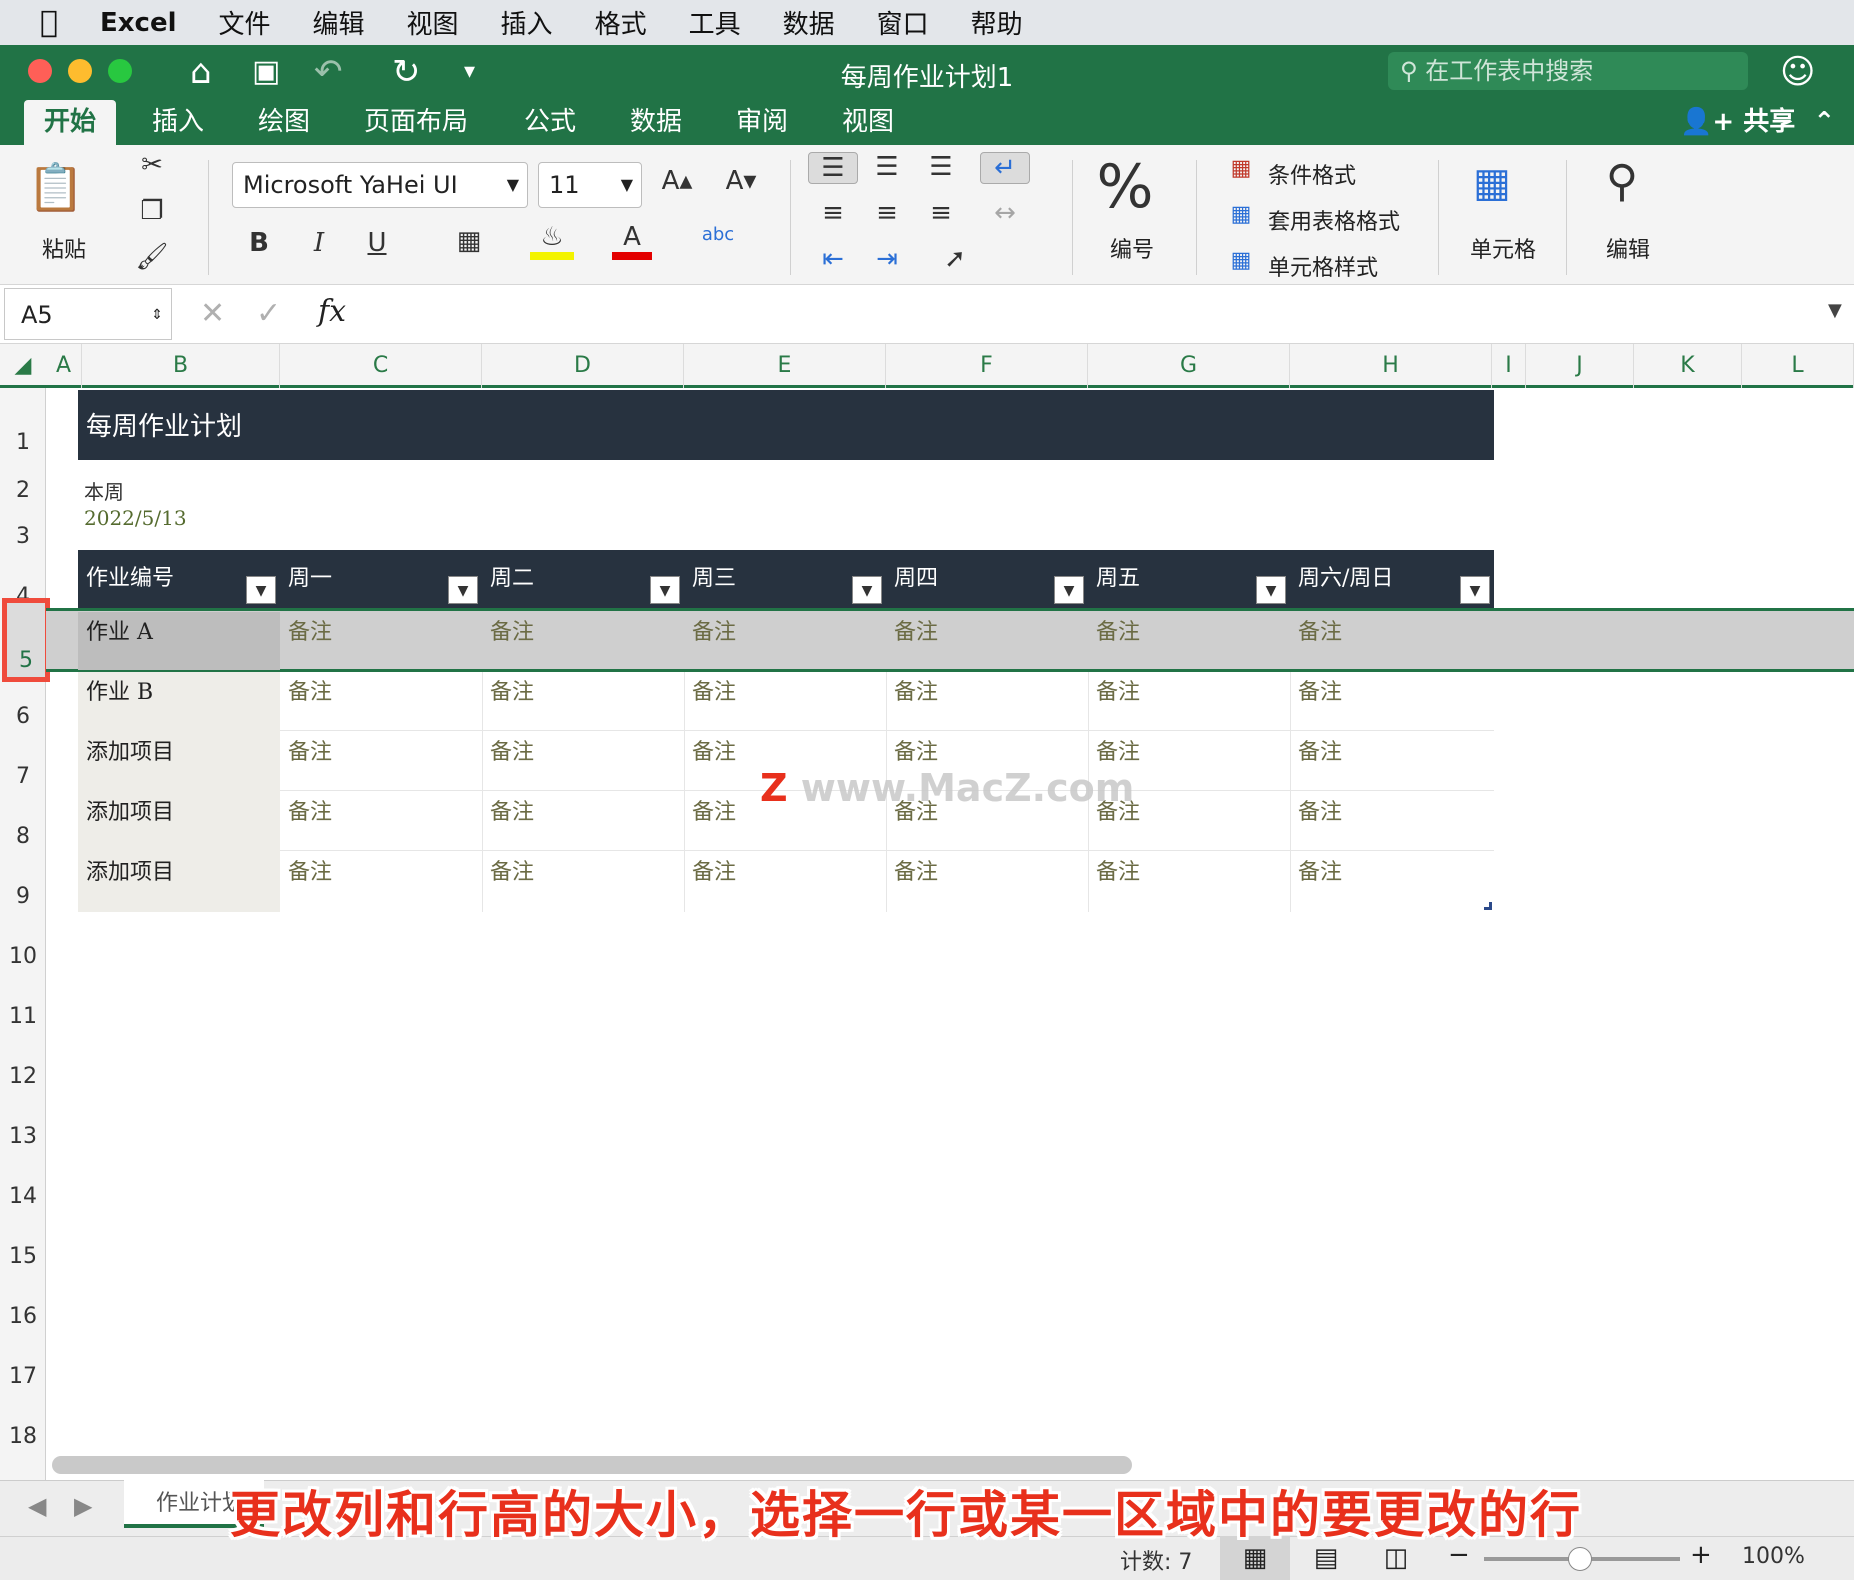 The height and width of the screenshot is (1580, 1854). What do you see at coordinates (1798, 366) in the screenshot?
I see `column-header-L: L` at bounding box center [1798, 366].